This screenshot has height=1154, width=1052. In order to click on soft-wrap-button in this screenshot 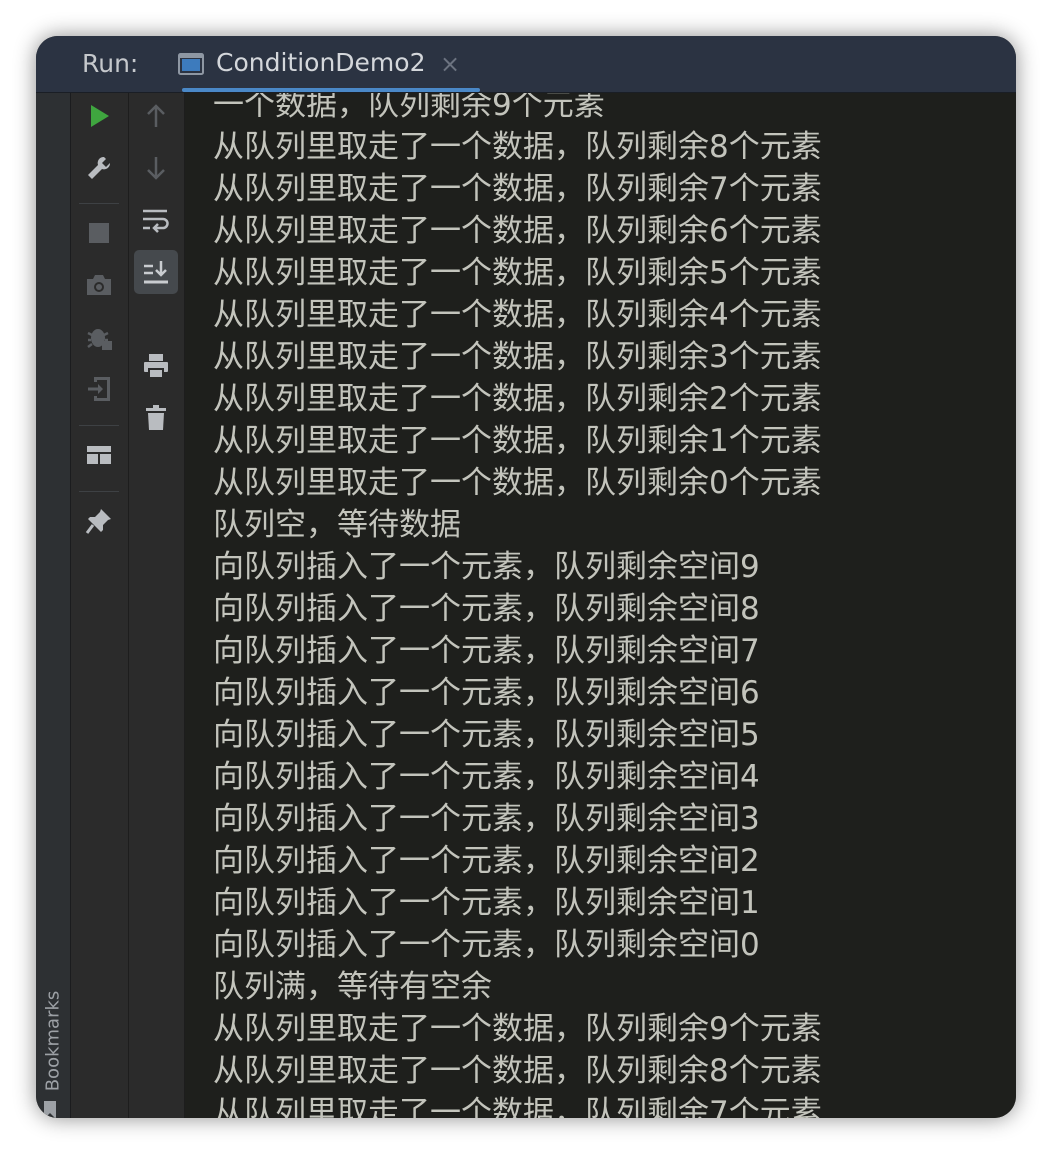, I will do `click(156, 221)`.